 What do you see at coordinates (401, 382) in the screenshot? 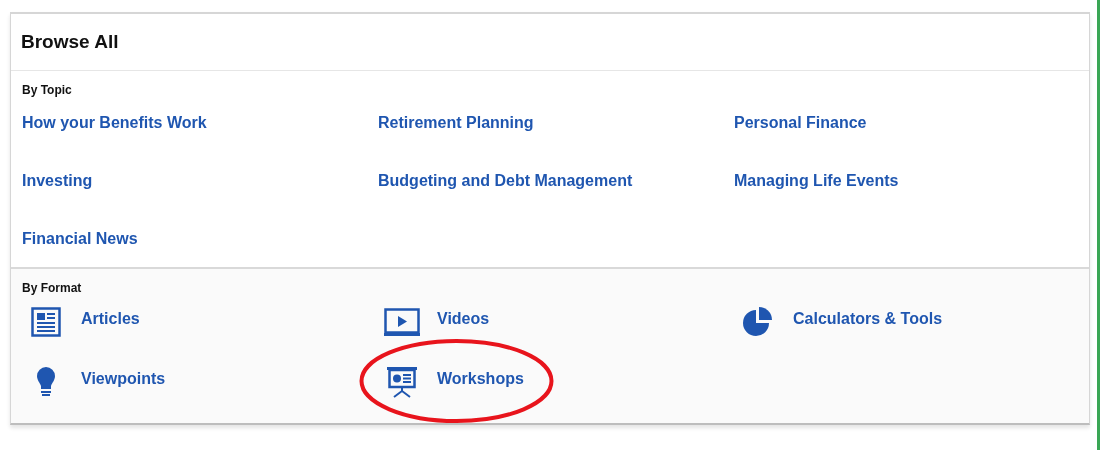
I see `presentation-board-icon` at bounding box center [401, 382].